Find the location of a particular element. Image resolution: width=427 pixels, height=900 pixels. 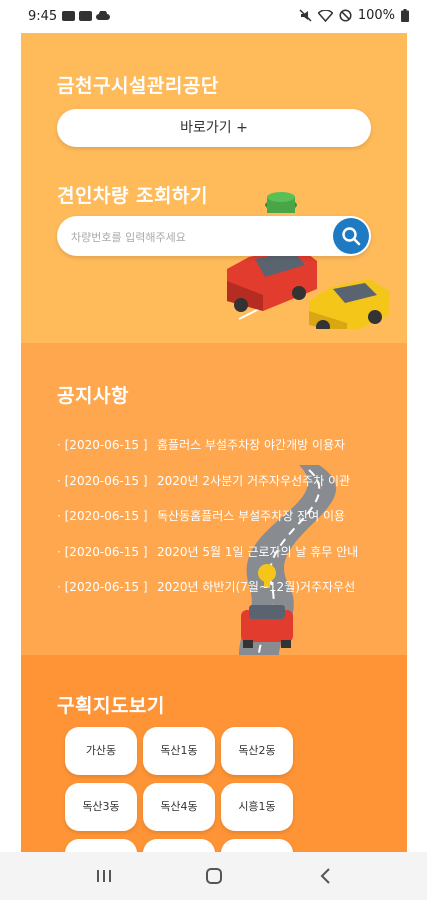

vehicle-number-input is located at coordinates (196, 237).